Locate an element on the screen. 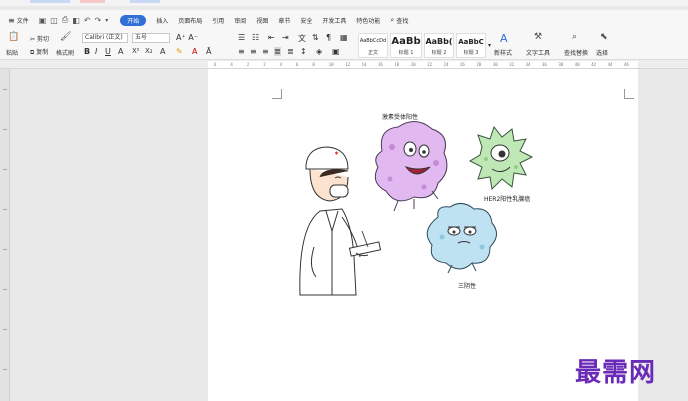 The width and height of the screenshot is (688, 401). tab-home: 开始 is located at coordinates (133, 20).